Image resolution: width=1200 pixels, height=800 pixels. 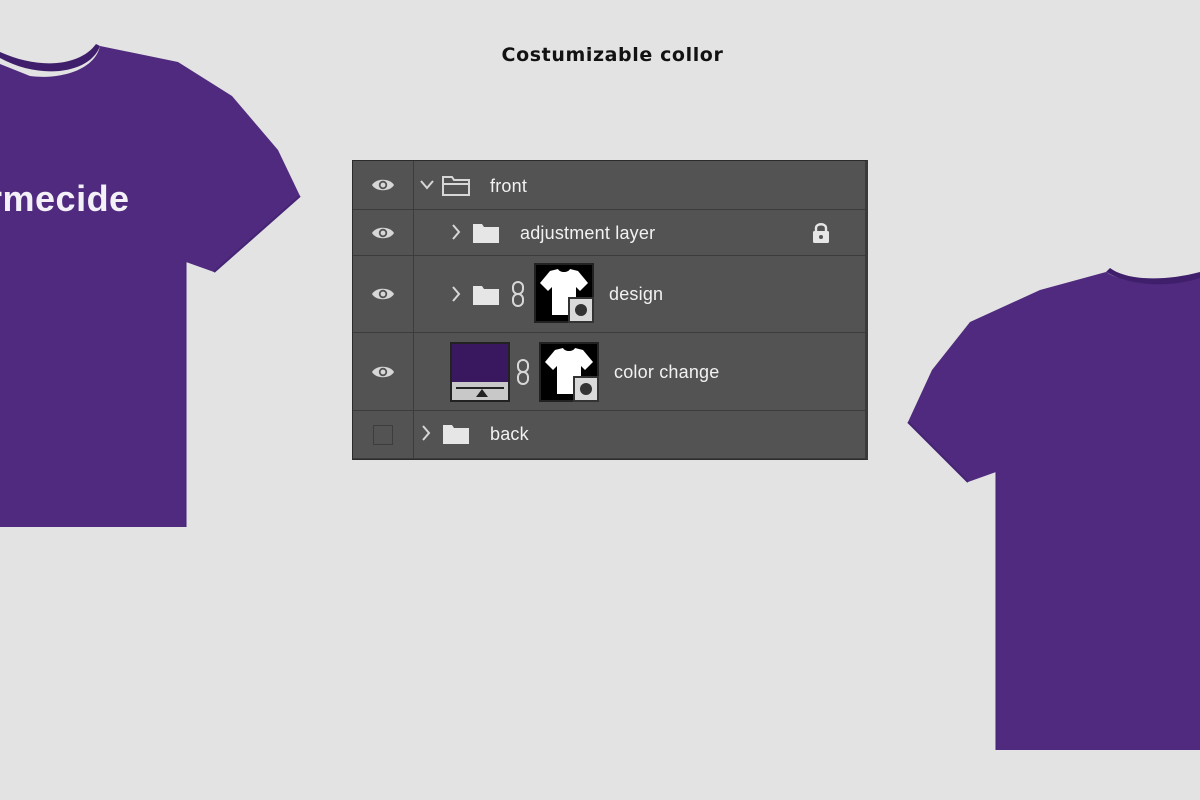 I want to click on folder-open-icon, so click(x=456, y=186).